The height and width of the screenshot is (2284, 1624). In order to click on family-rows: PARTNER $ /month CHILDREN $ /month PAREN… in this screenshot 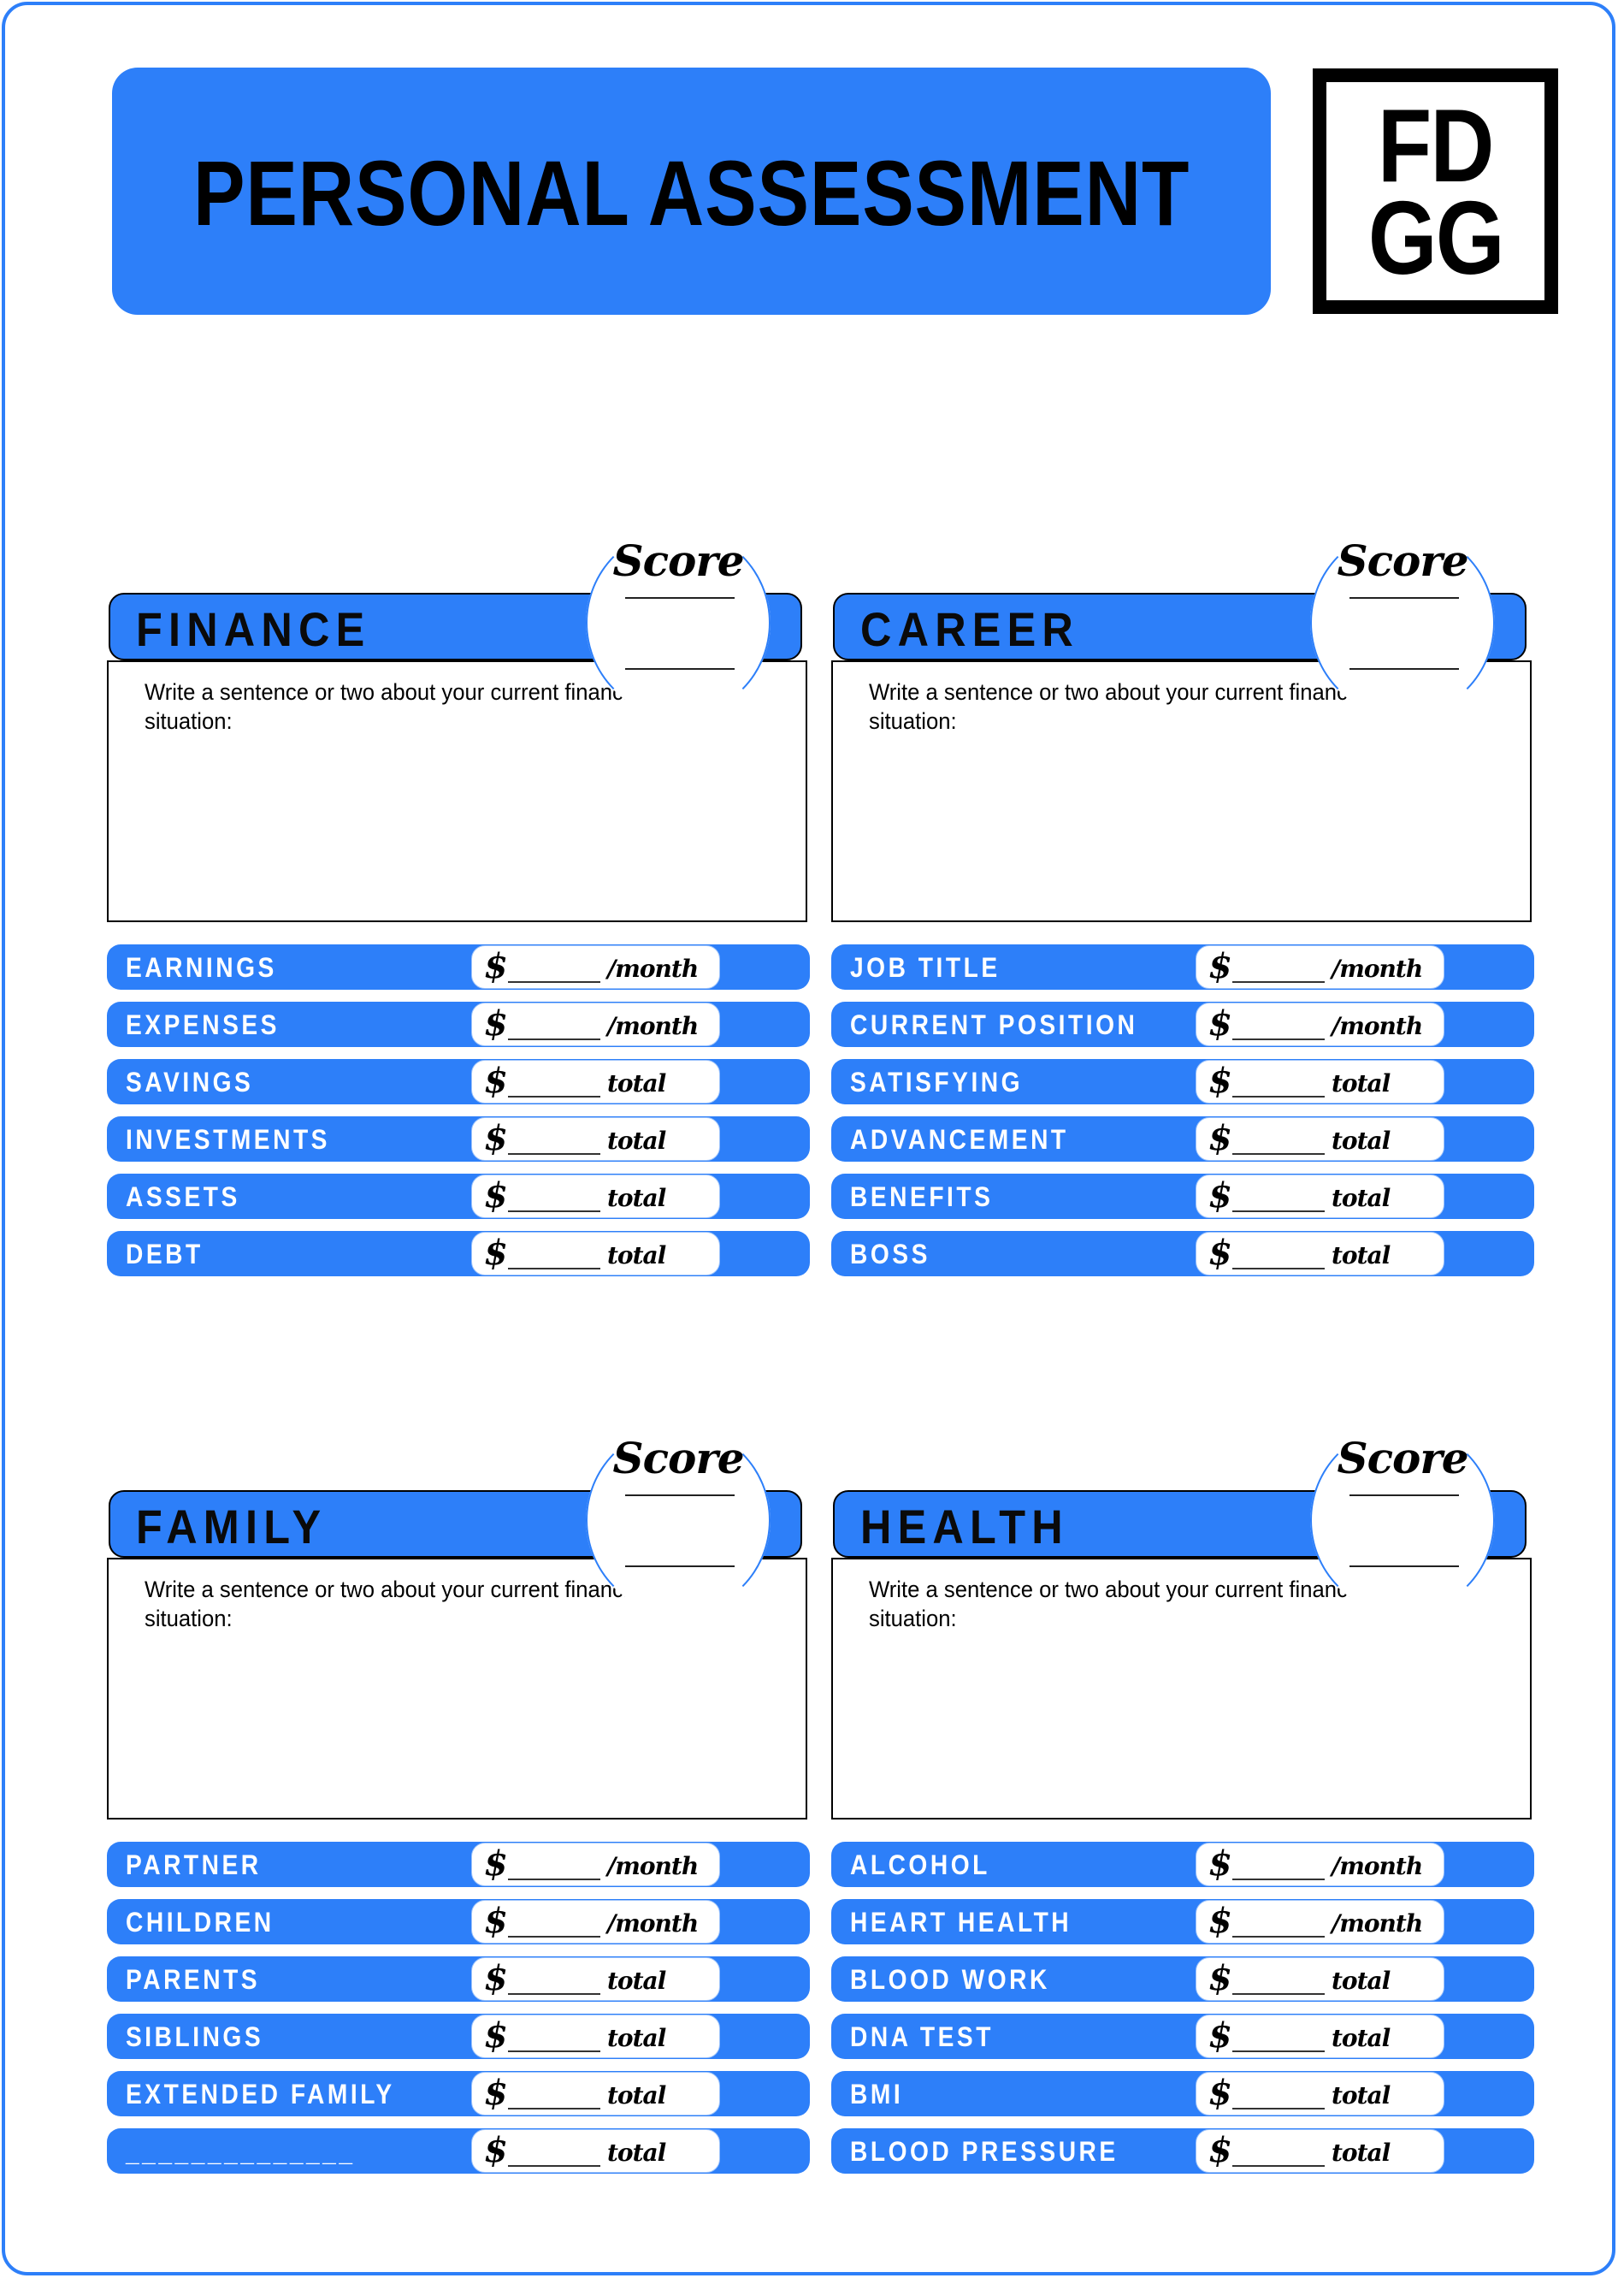, I will do `click(459, 2014)`.